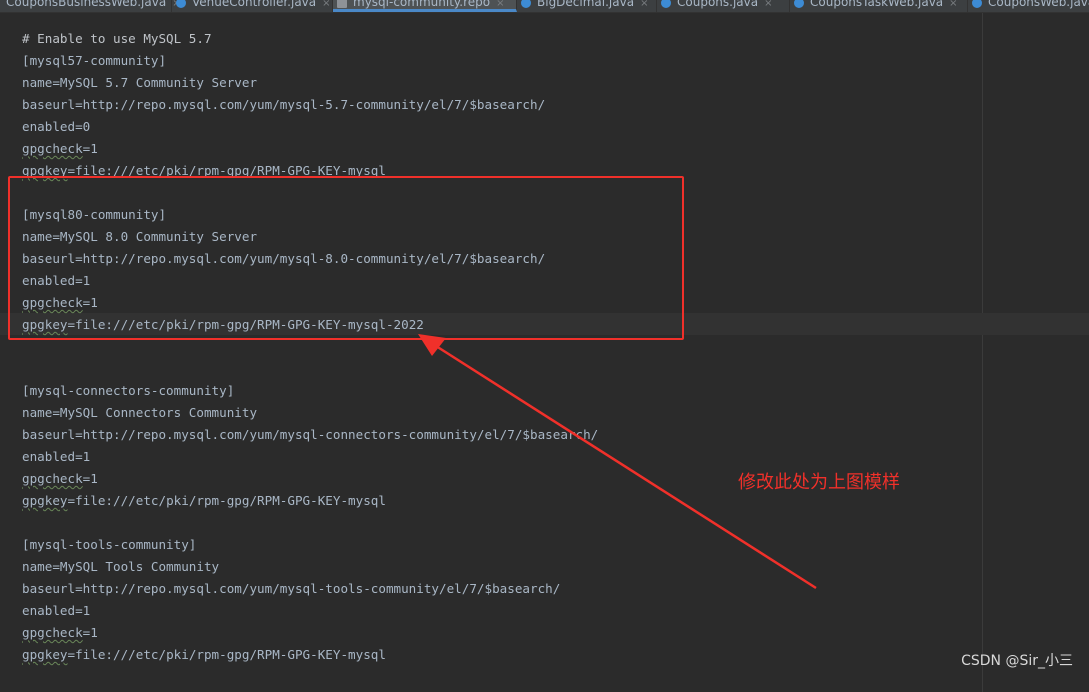  What do you see at coordinates (819, 482) in the screenshot?
I see `annotation-label: 修改此处为上图模样` at bounding box center [819, 482].